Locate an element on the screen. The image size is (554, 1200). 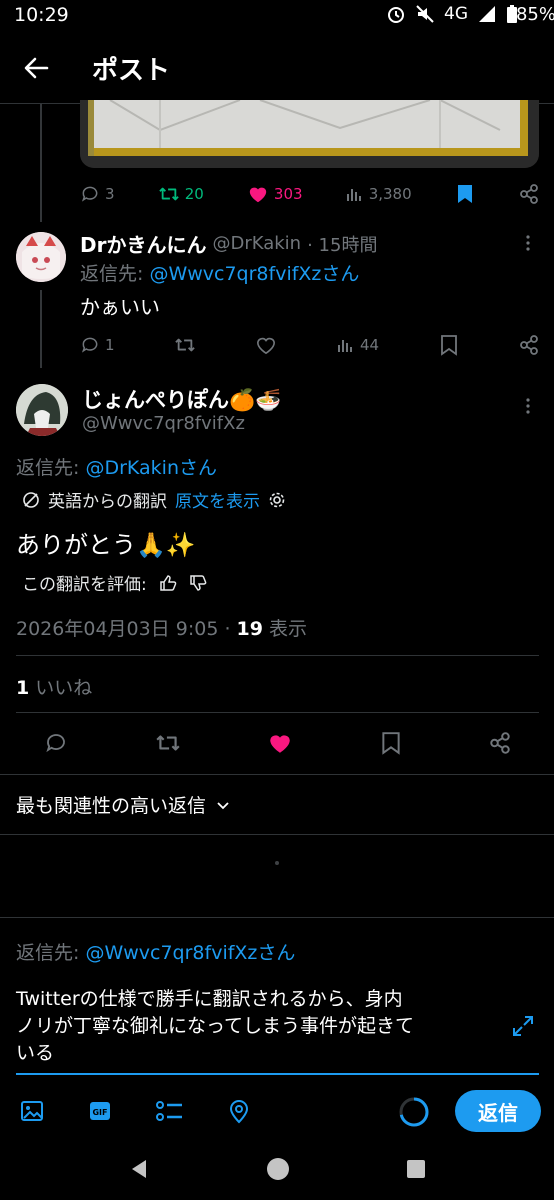
reply-count: 1 is located at coordinates (110, 345).